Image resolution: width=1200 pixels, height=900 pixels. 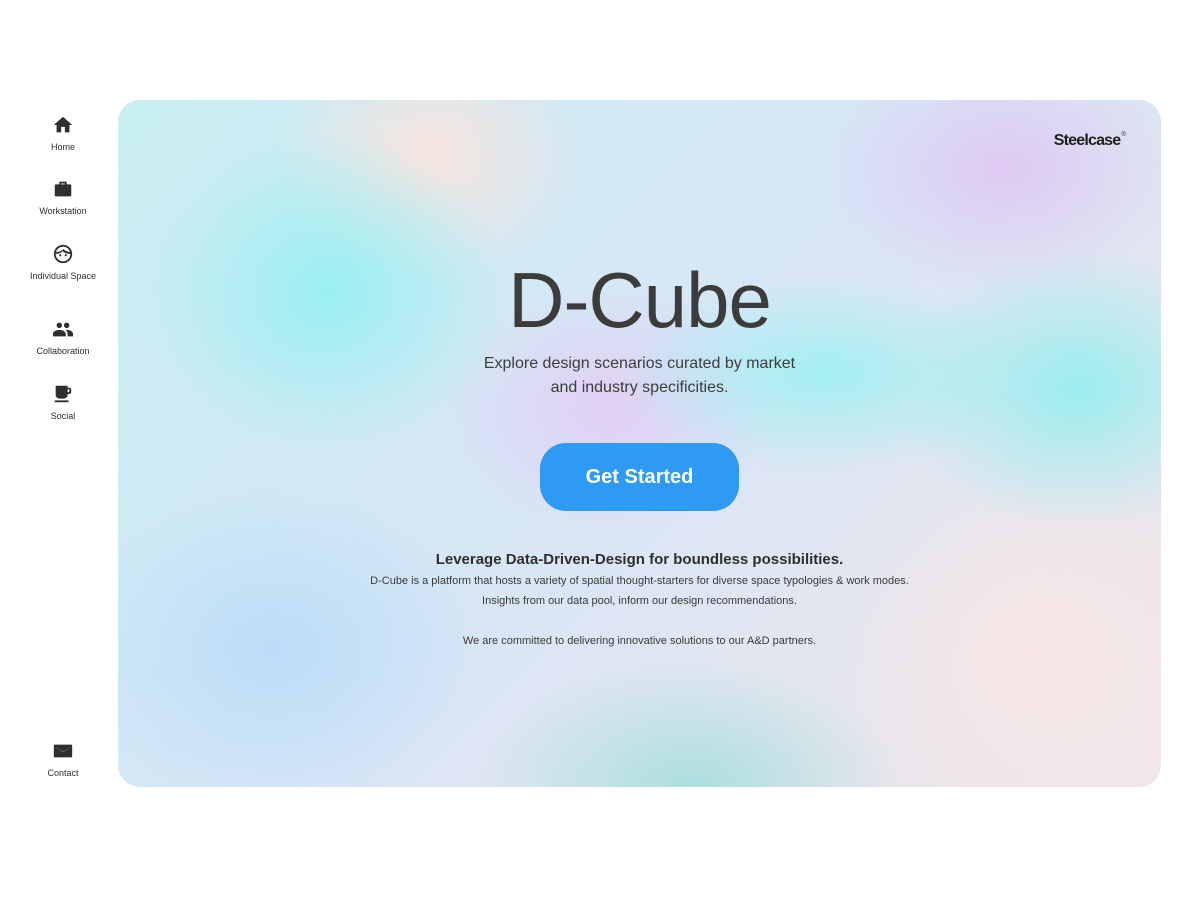 I want to click on get-started-button: Get Started, so click(x=639, y=477).